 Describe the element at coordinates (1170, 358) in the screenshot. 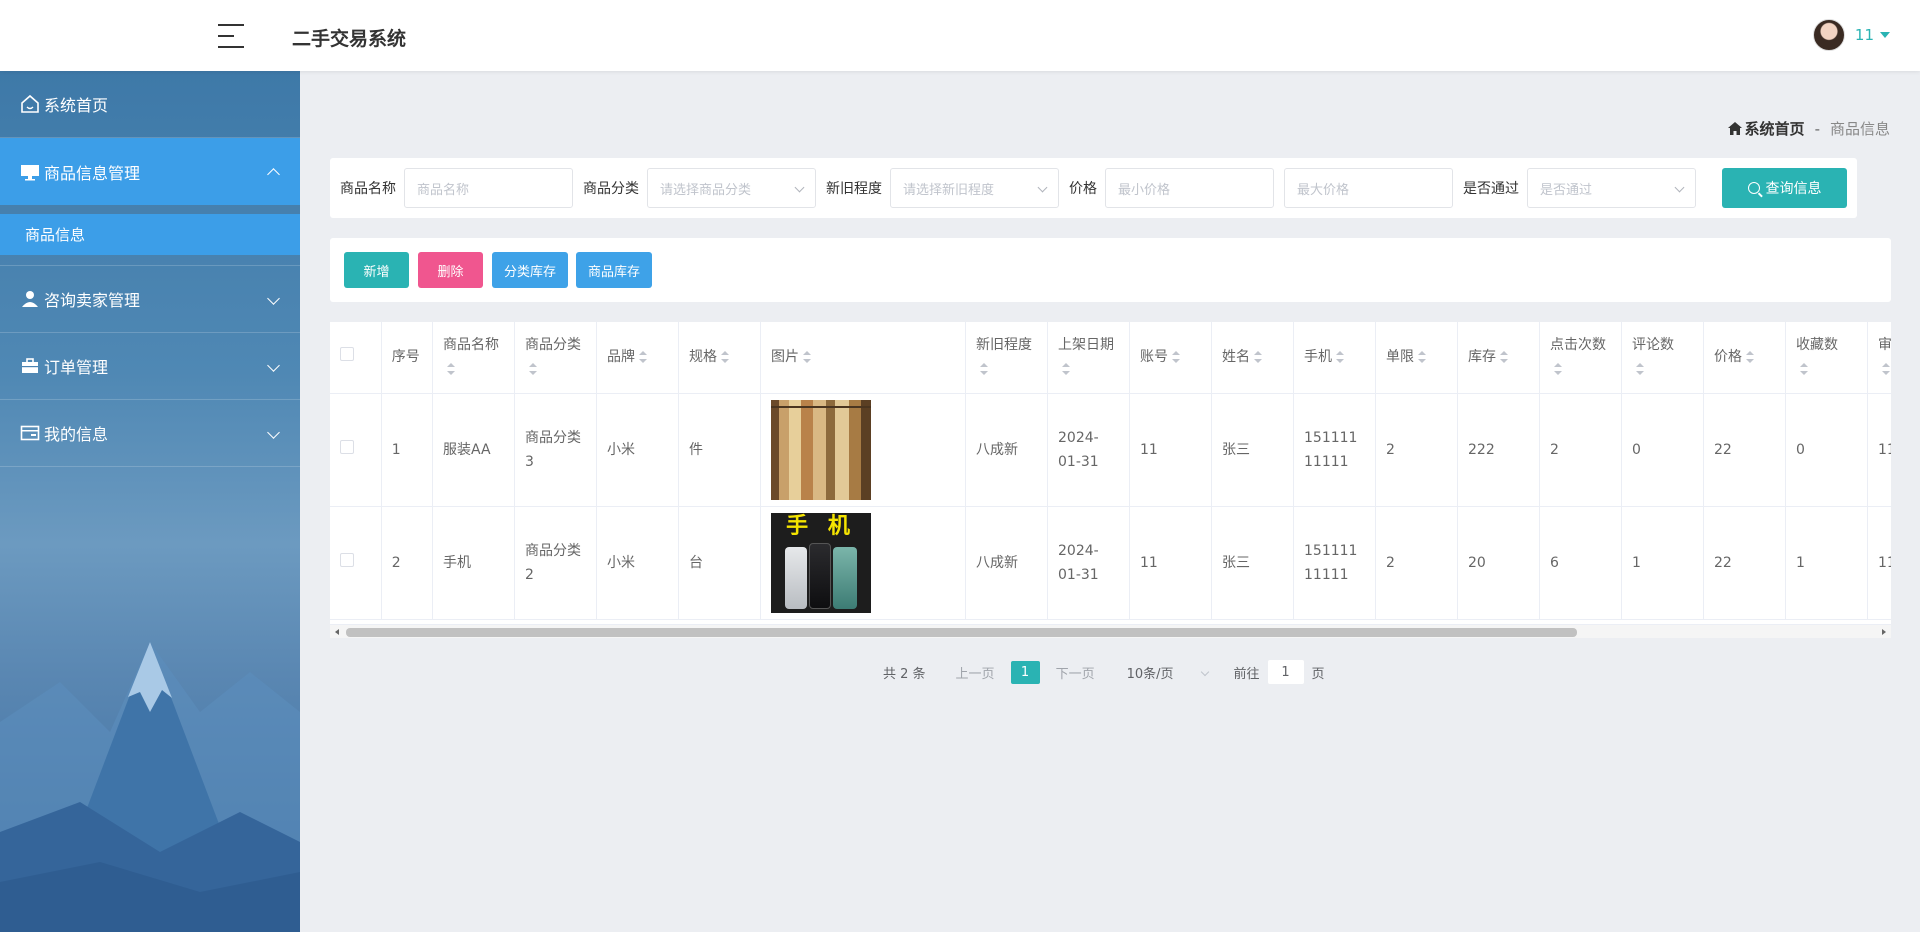

I see `column-header: 账号` at that location.